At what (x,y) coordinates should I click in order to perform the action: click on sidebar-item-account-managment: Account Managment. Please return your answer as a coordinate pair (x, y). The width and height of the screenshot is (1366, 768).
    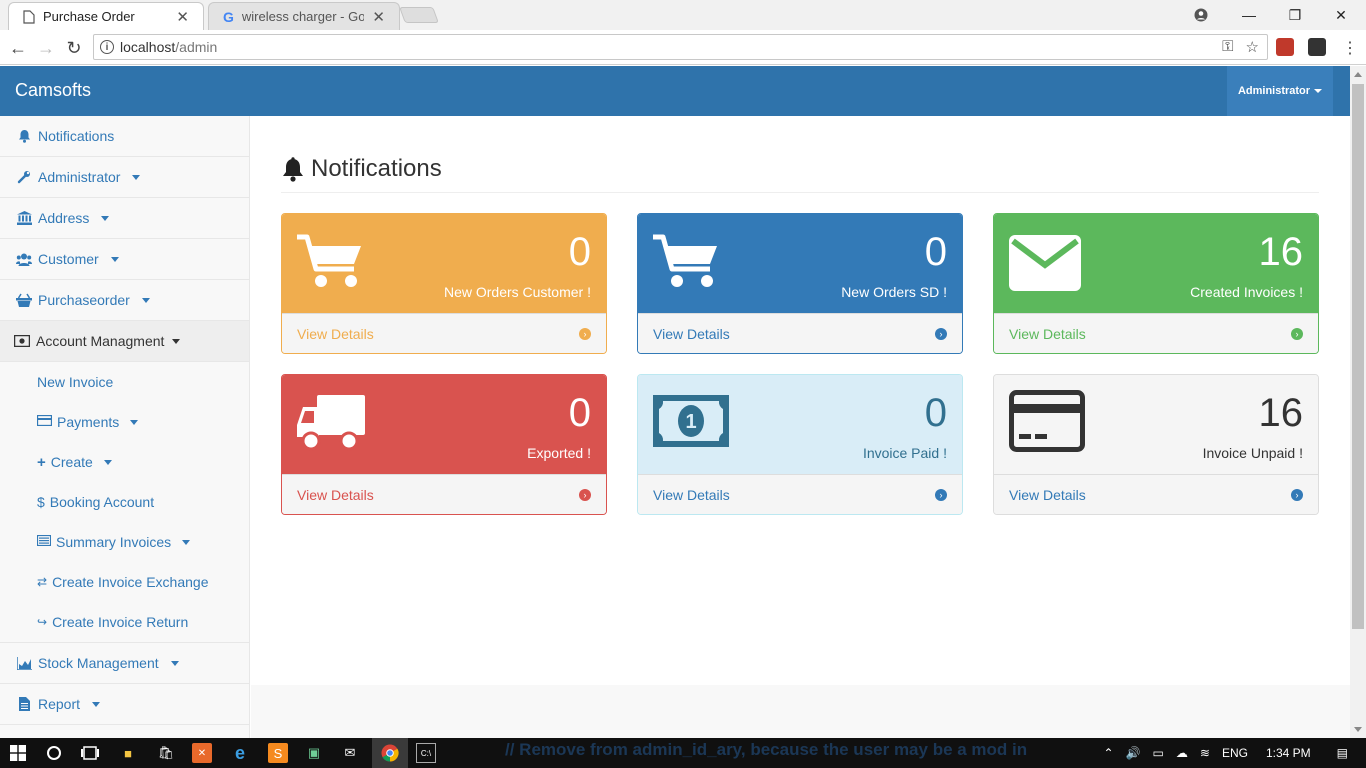
    Looking at the image, I should click on (124, 341).